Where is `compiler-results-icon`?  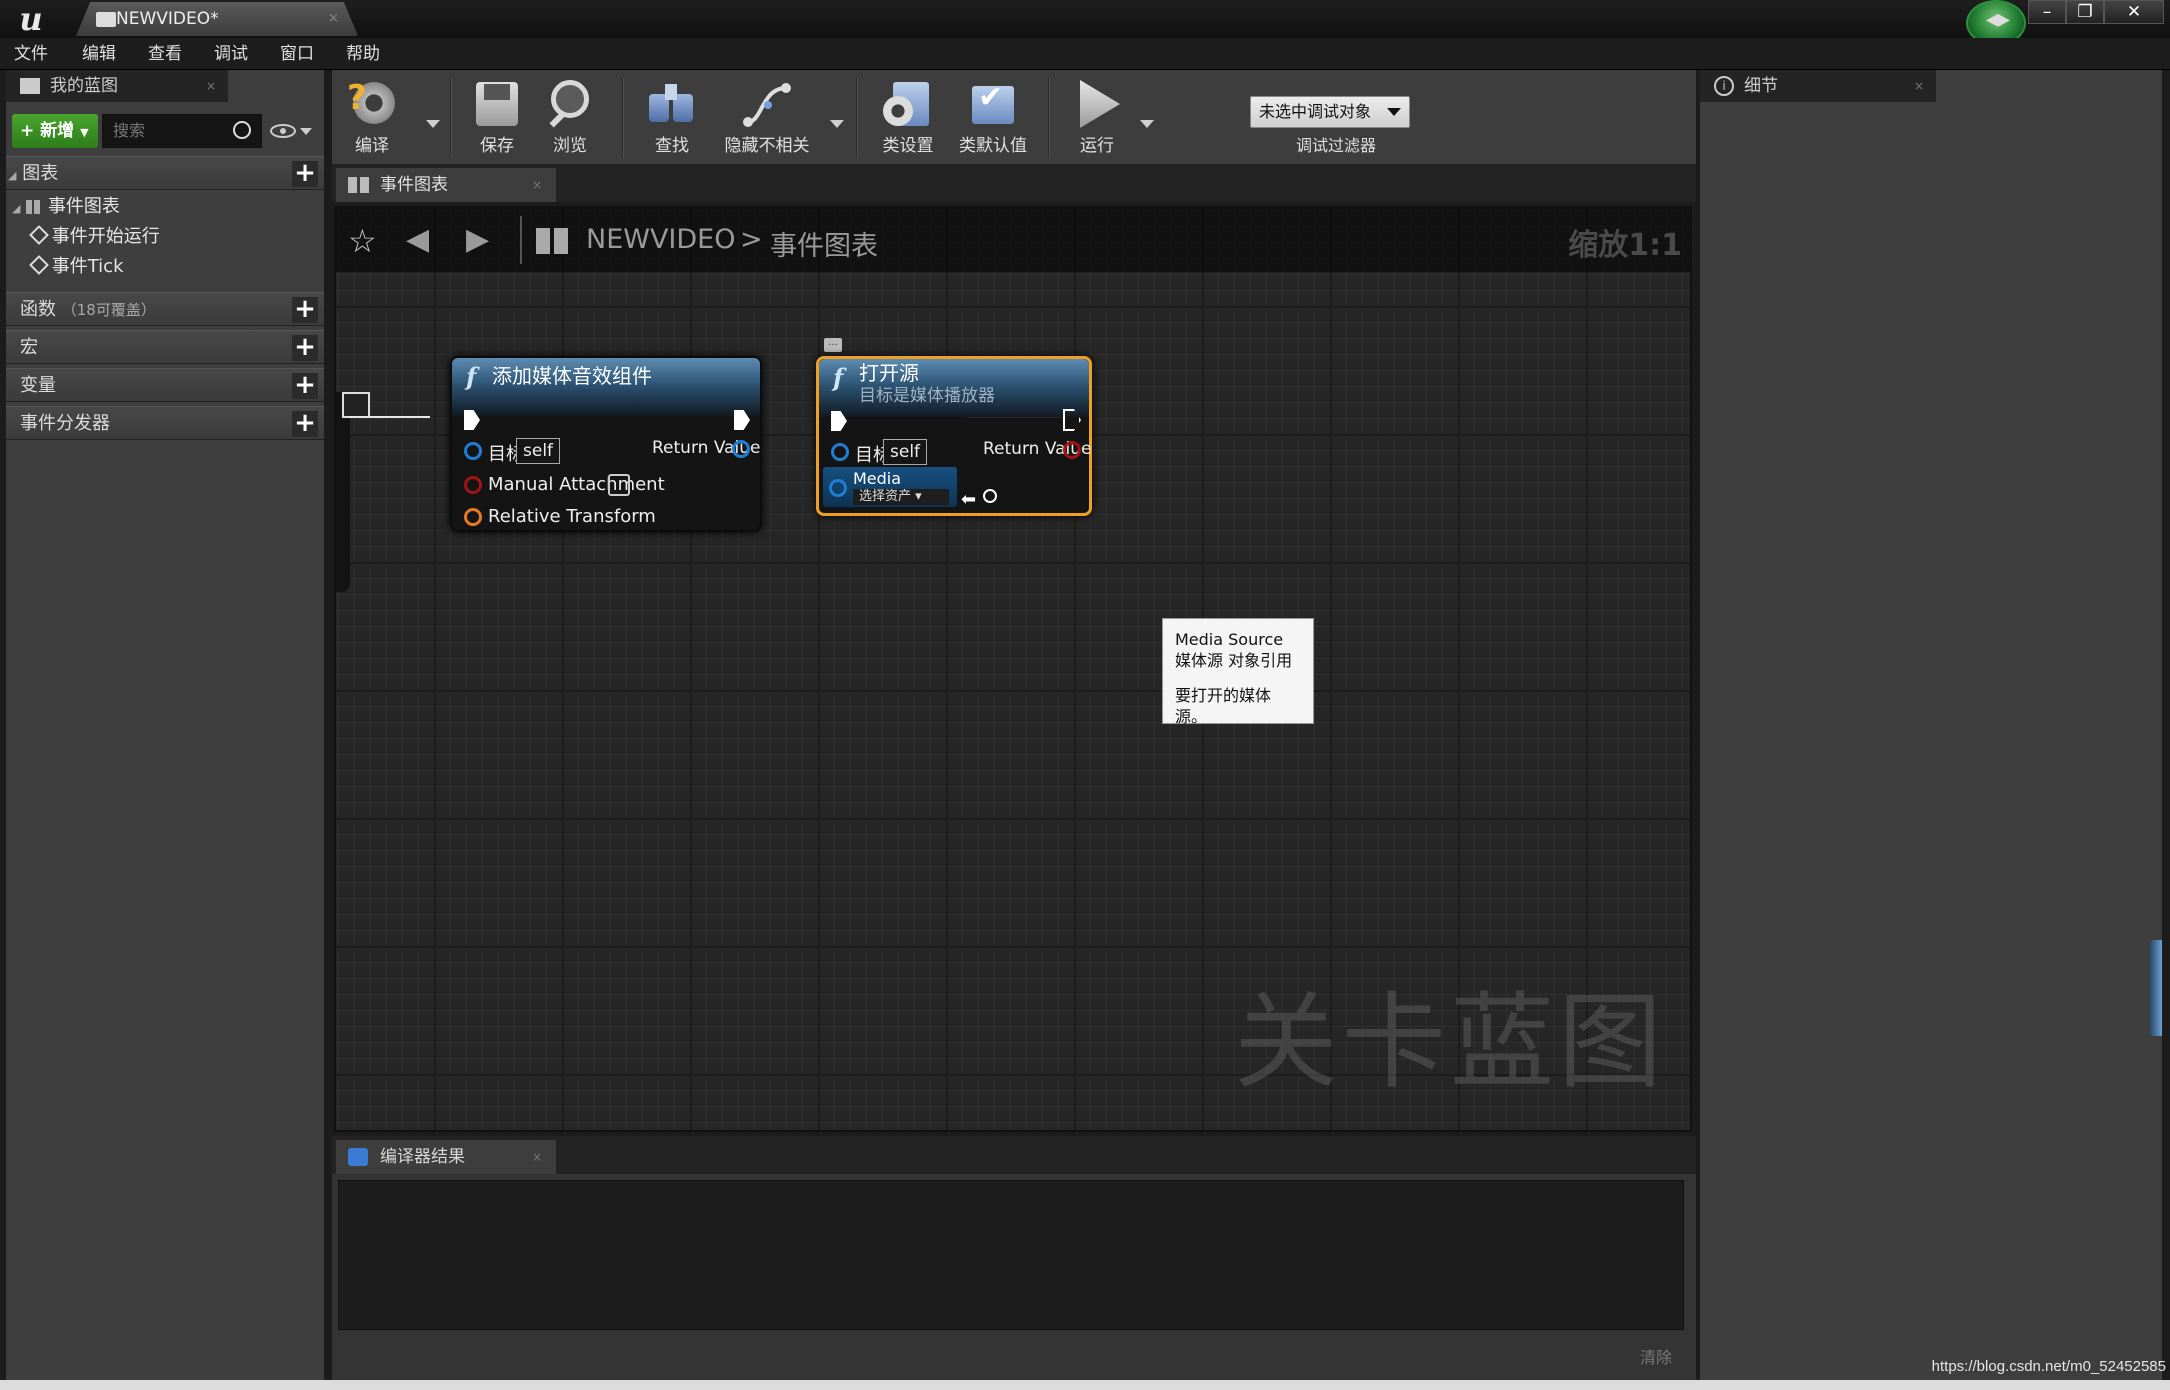
compiler-results-icon is located at coordinates (358, 1157).